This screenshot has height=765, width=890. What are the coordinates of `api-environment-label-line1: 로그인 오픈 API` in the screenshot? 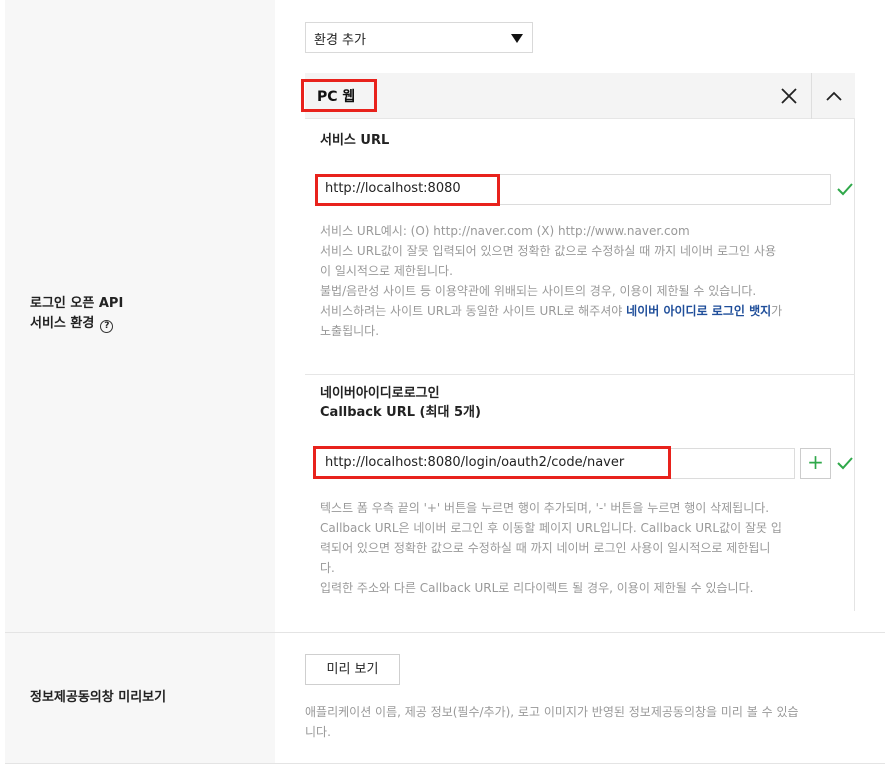 It's located at (77, 303).